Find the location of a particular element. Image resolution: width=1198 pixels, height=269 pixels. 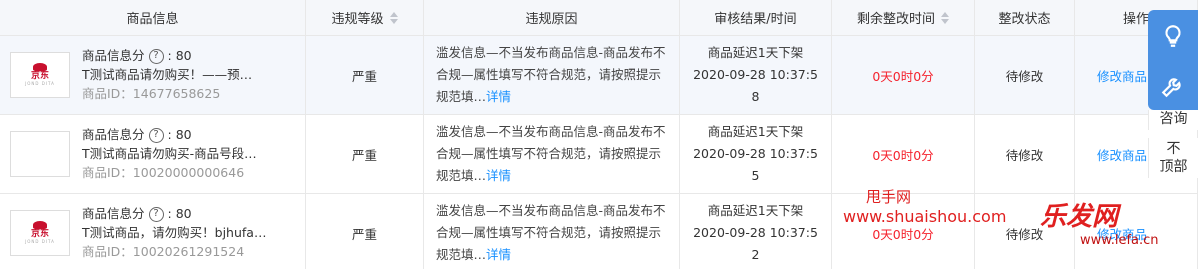

product-thumbnail is located at coordinates (40, 154).